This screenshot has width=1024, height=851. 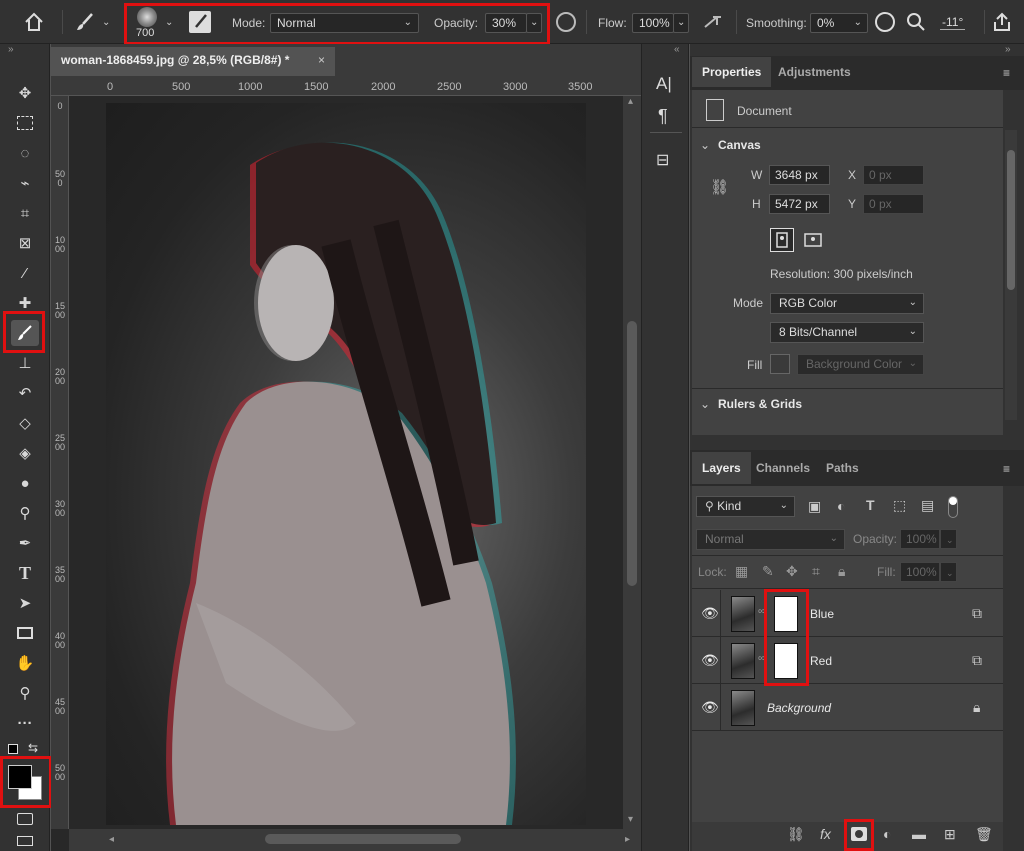 What do you see at coordinates (919, 834) in the screenshot?
I see `new-group-icon: ▬` at bounding box center [919, 834].